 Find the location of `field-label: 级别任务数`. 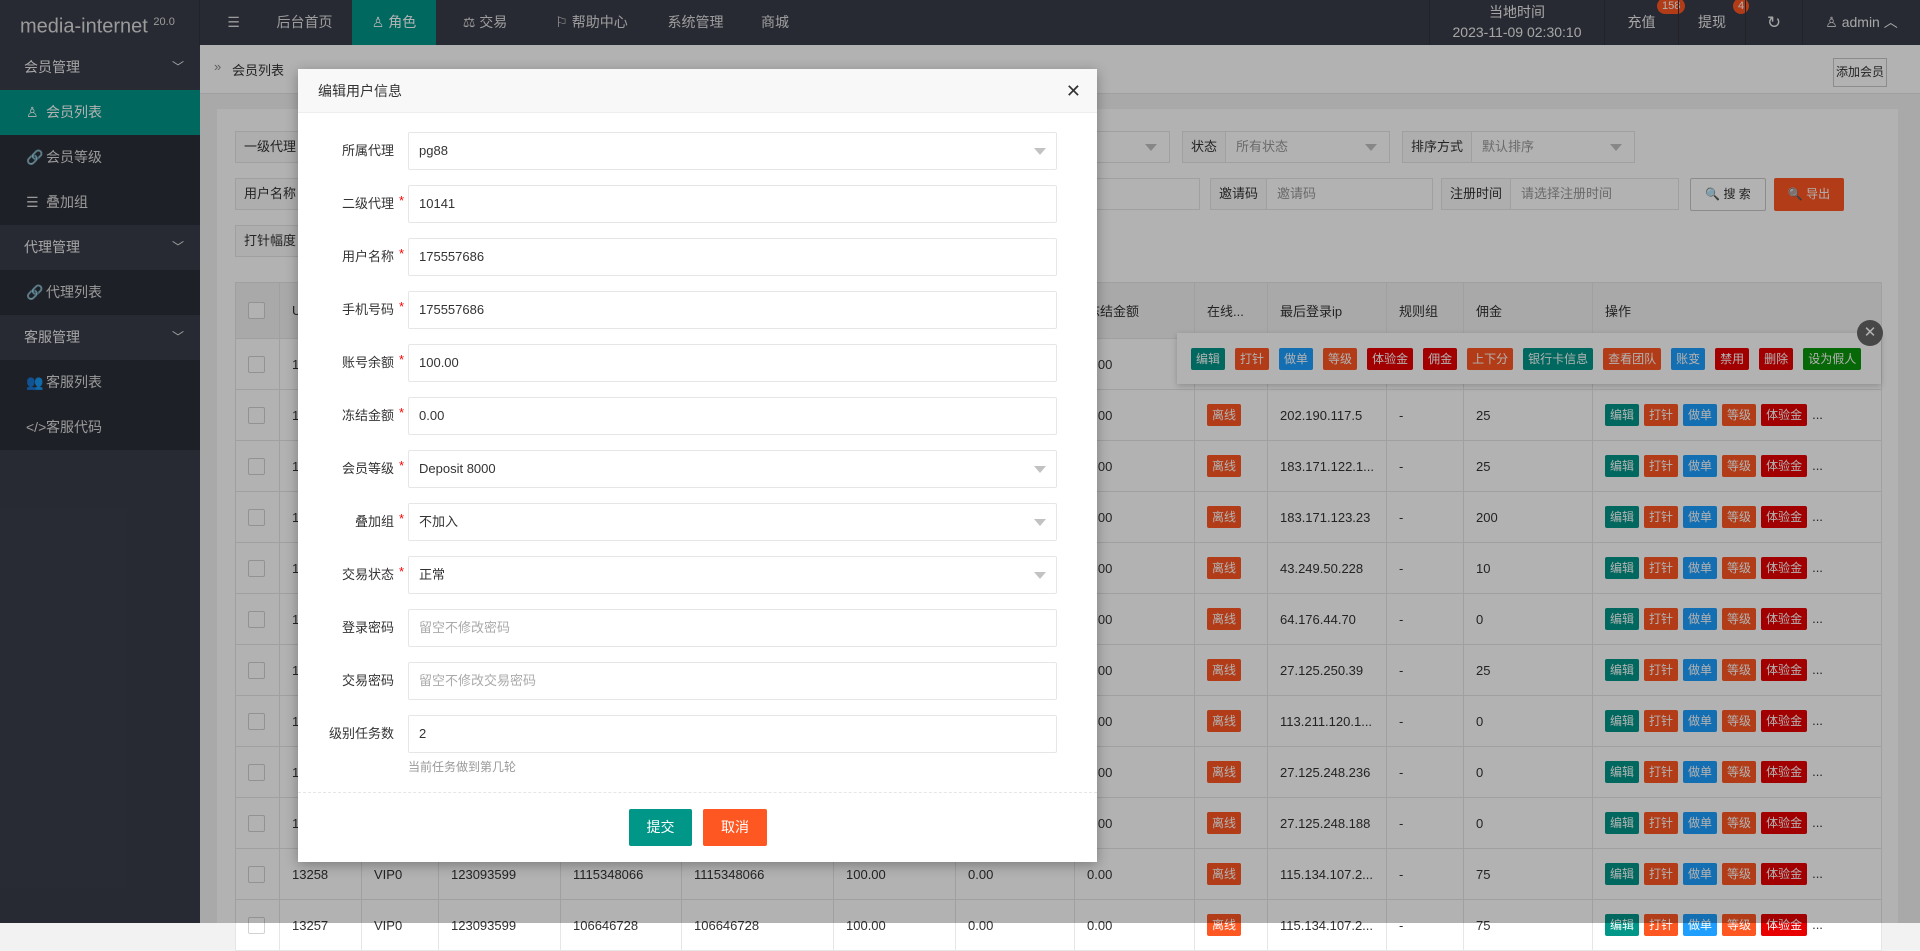

field-label: 级别任务数 is located at coordinates (361, 734).